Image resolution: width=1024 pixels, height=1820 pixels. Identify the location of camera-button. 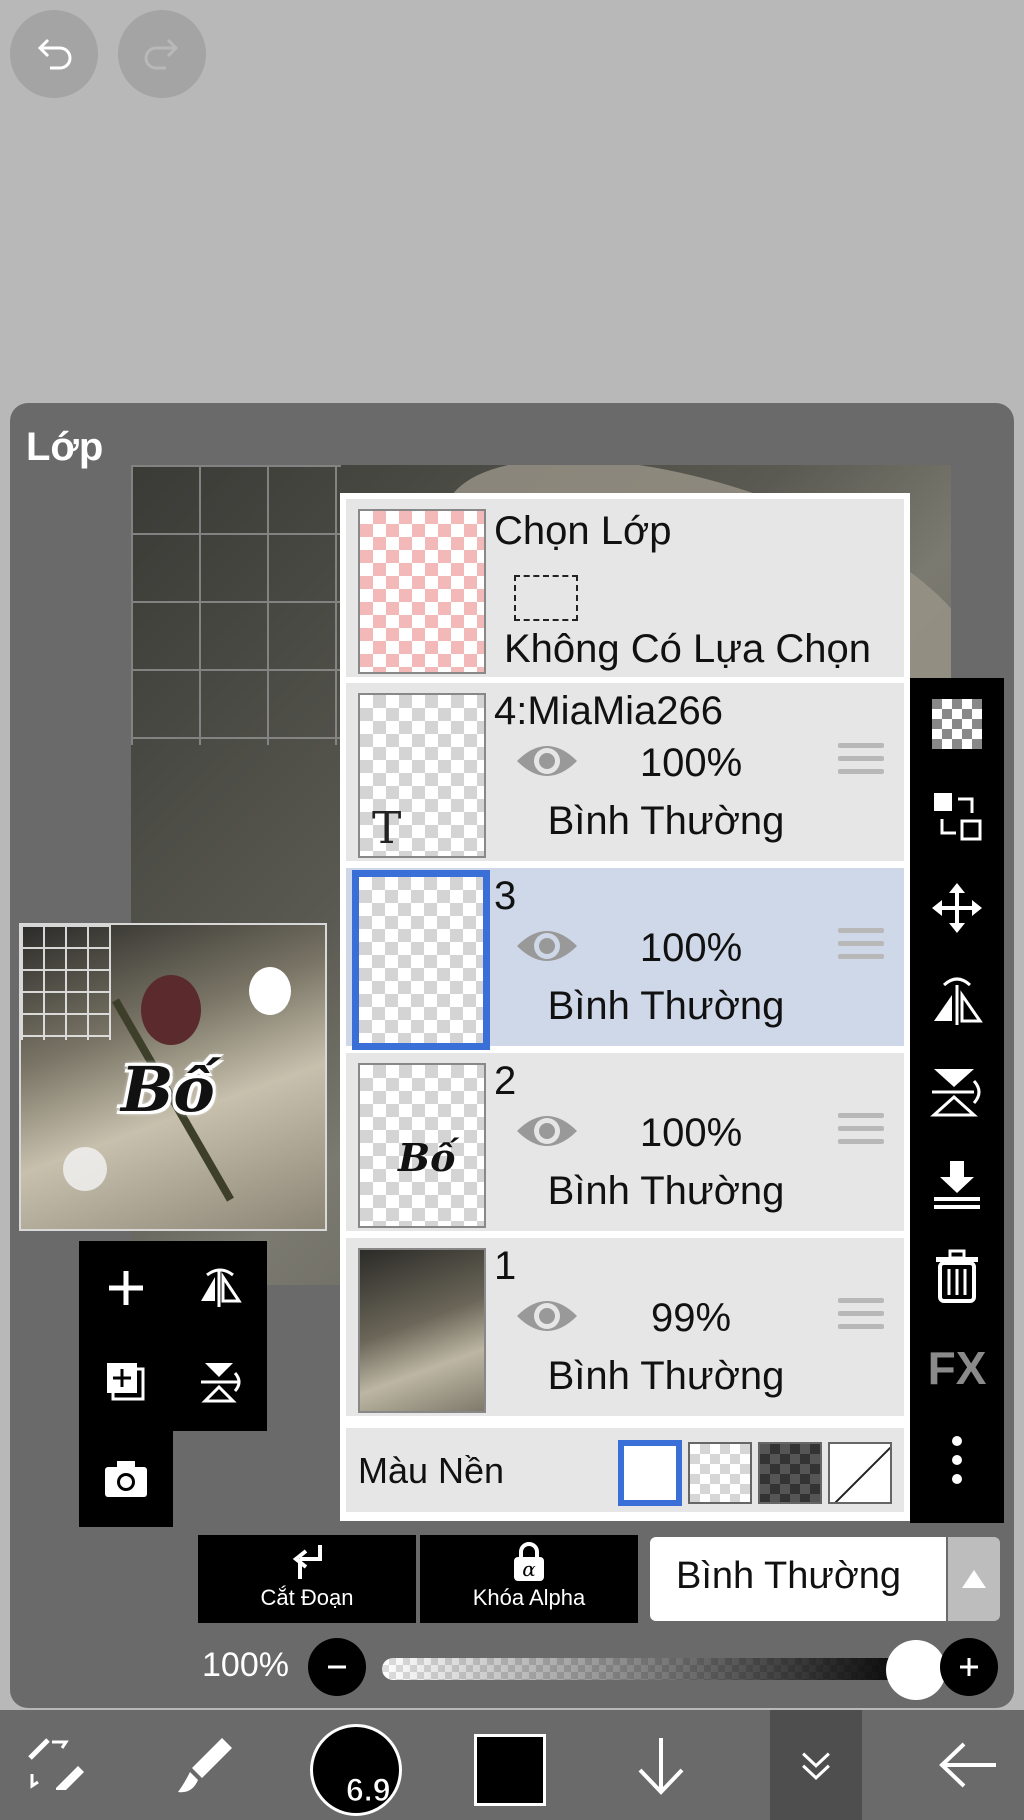
(126, 1478).